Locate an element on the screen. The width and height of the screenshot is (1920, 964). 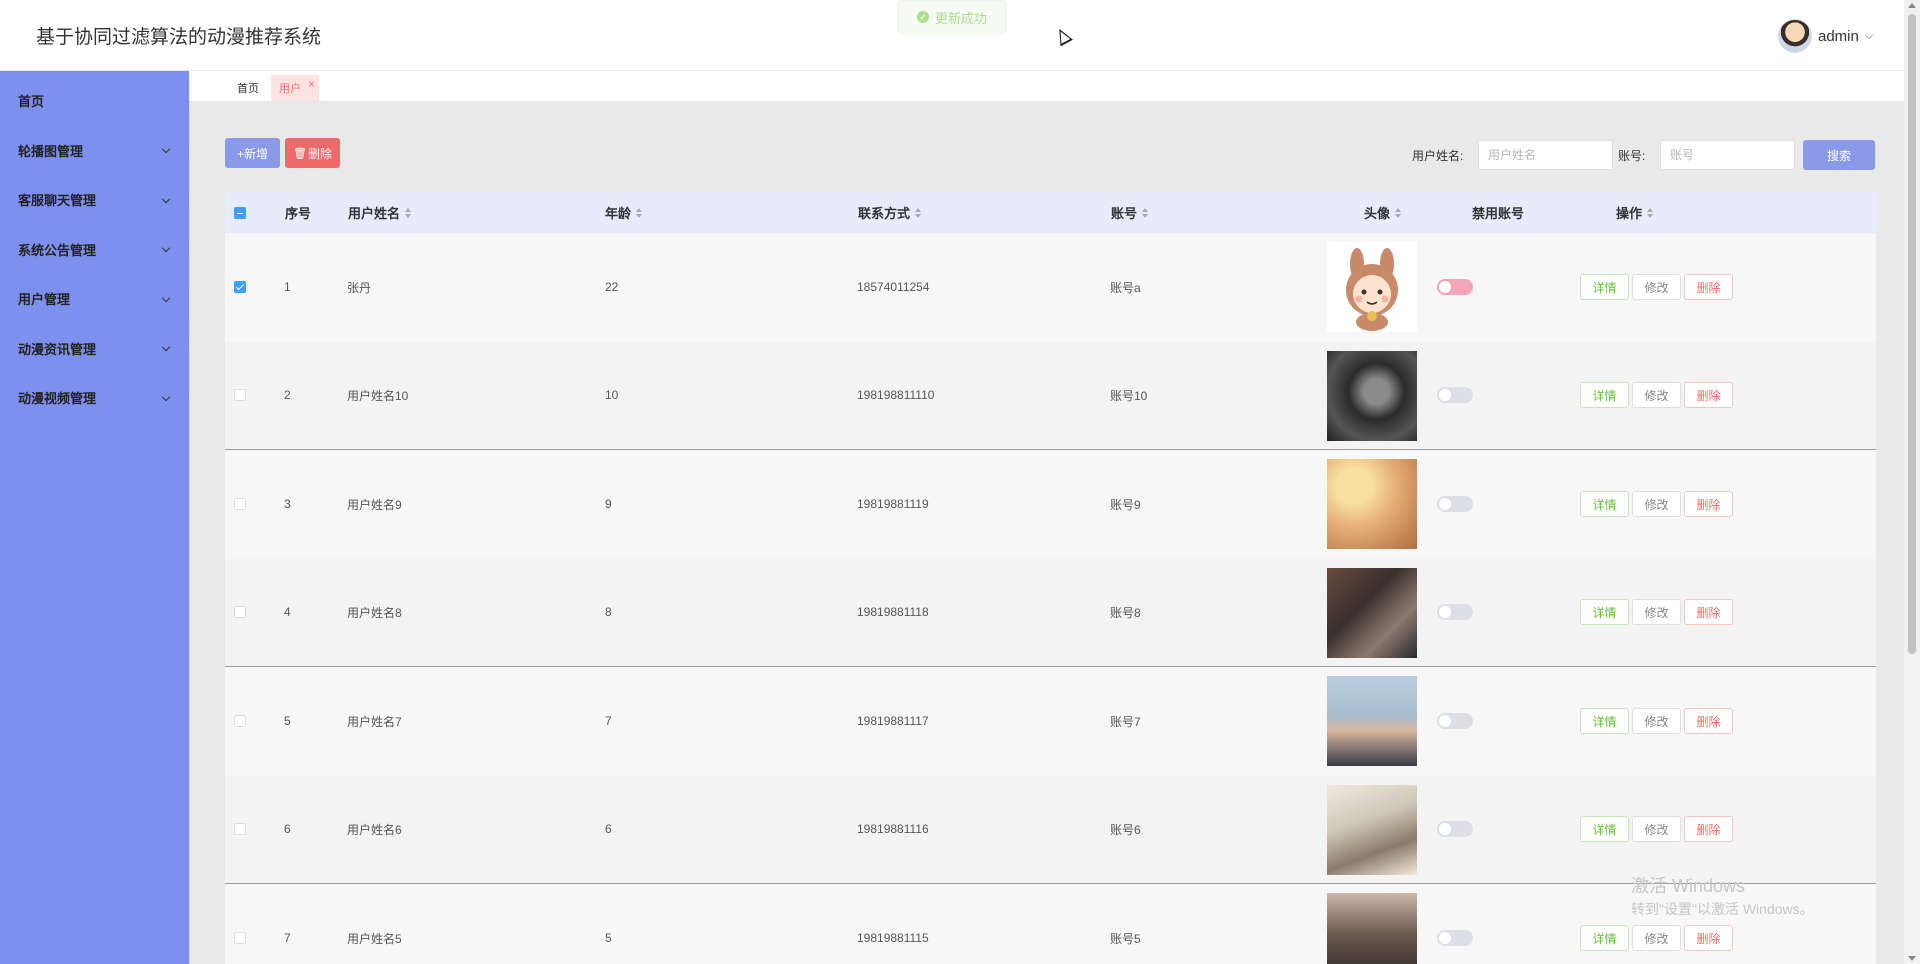
scroll-down-icon is located at coordinates (1912, 958).